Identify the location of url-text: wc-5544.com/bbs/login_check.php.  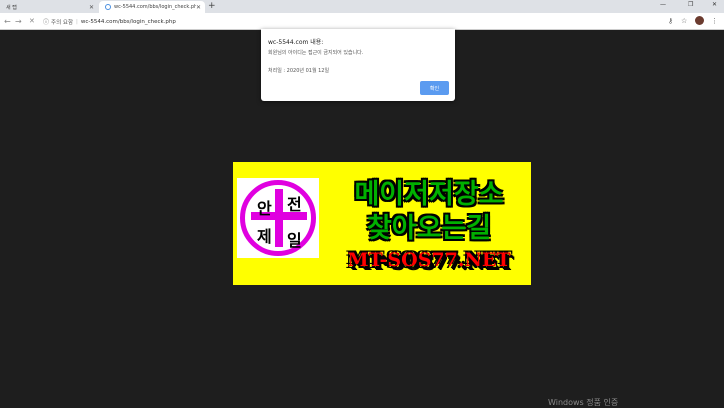
(128, 22).